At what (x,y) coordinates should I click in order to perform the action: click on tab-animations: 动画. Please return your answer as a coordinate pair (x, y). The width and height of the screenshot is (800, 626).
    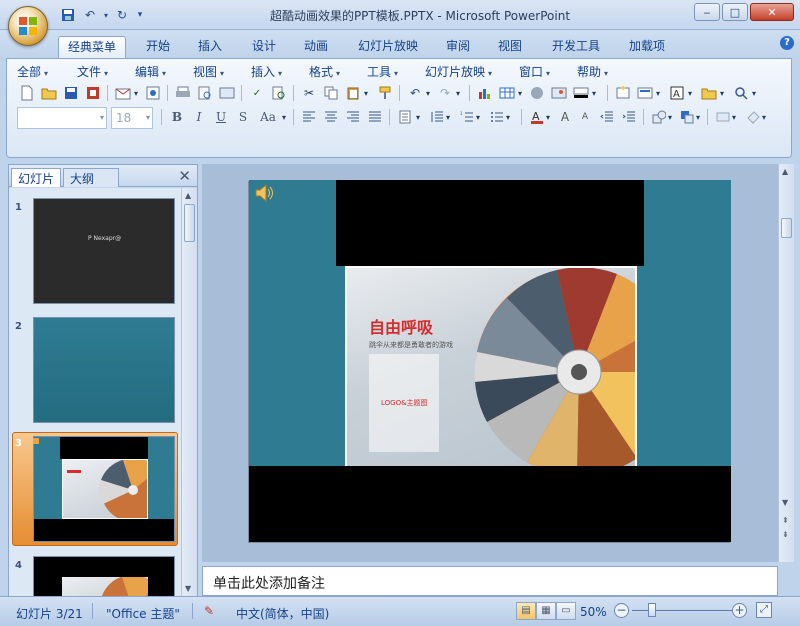
    Looking at the image, I should click on (316, 47).